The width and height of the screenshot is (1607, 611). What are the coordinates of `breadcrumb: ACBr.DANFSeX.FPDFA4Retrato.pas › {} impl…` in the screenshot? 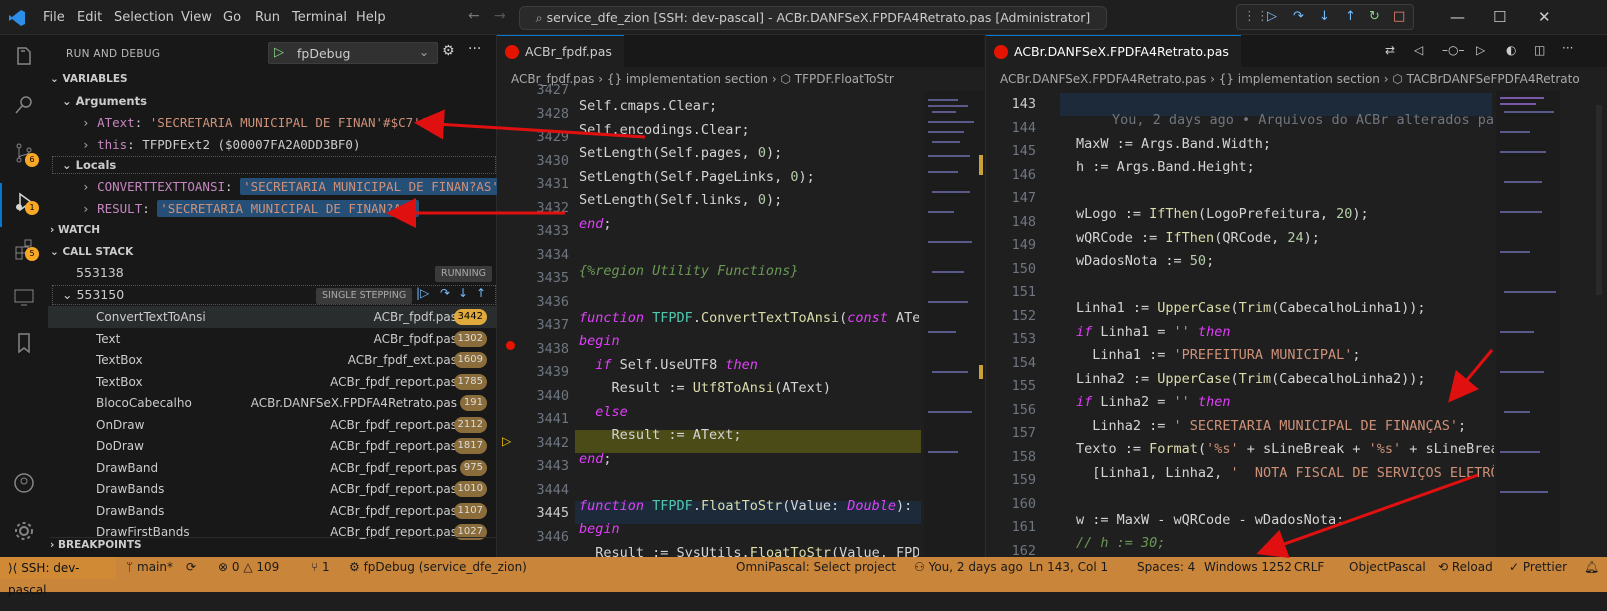 It's located at (1303, 79).